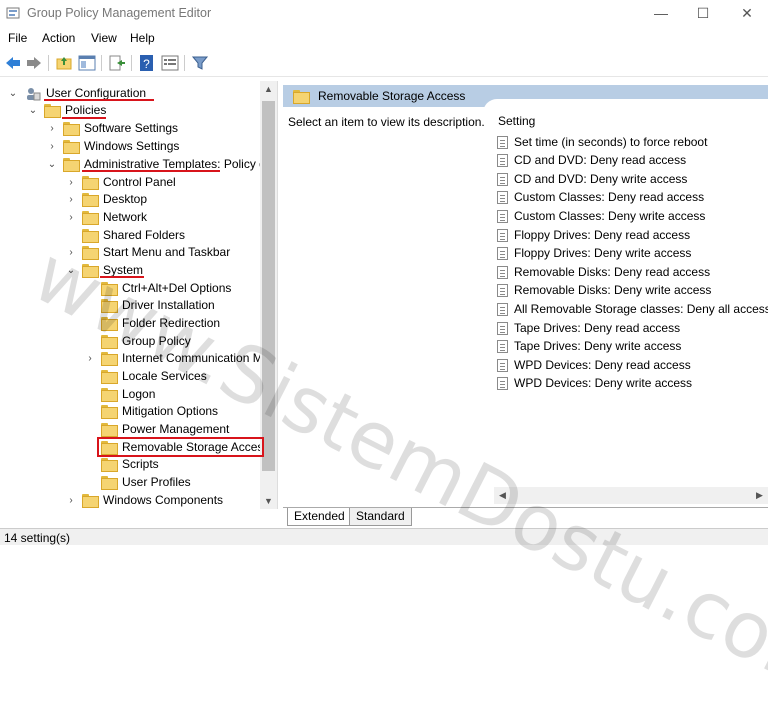 The image size is (768, 717). I want to click on scroll-up-arrow-icon: ▲, so click(268, 89).